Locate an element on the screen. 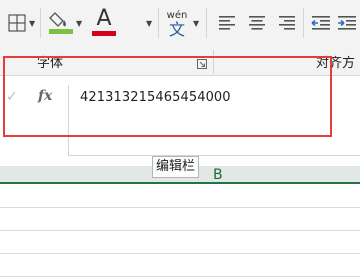  cancel-entry-icon: ✓ is located at coordinates (12, 97).